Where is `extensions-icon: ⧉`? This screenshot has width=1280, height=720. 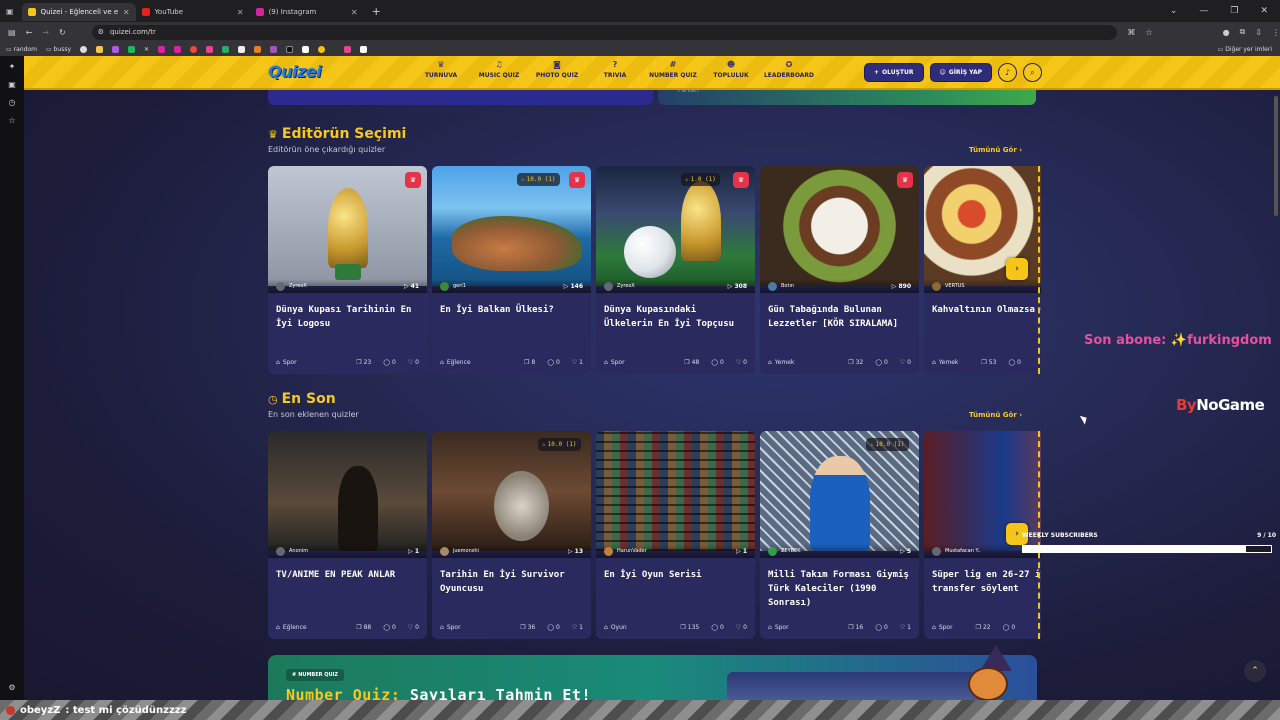 extensions-icon: ⧉ is located at coordinates (1243, 32).